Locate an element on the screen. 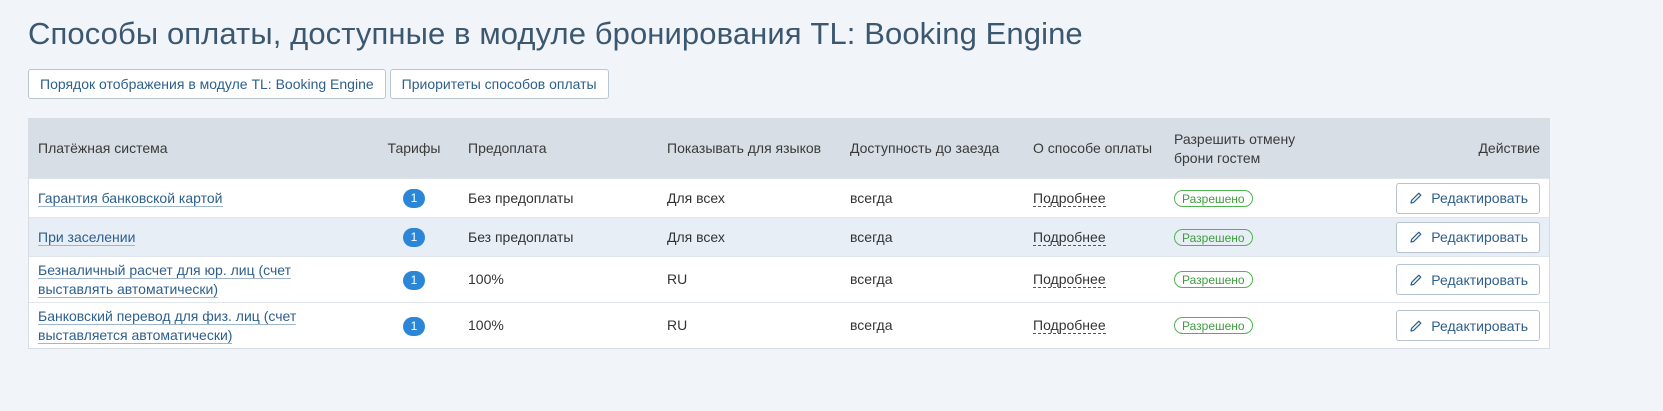 The height and width of the screenshot is (411, 1663). header-availability: Доступность до заезда is located at coordinates (932, 149).